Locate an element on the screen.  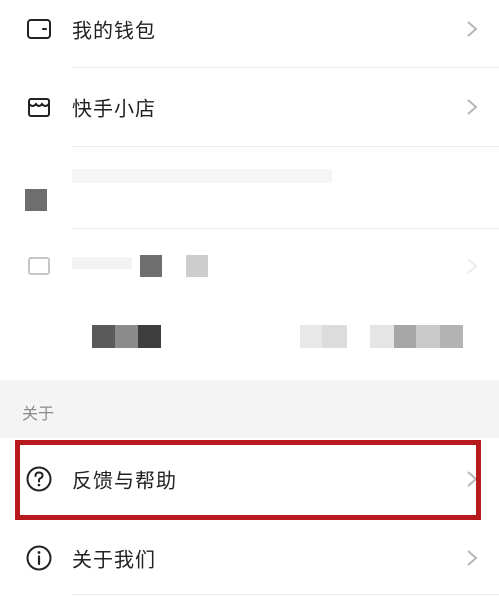
info-circle-icon is located at coordinates (39, 558).